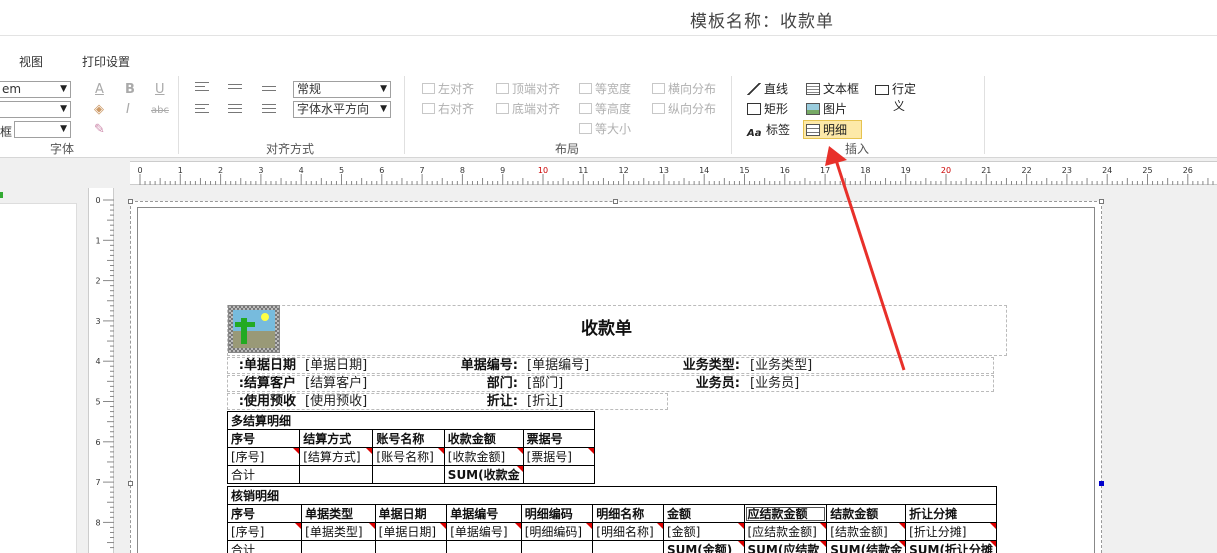 The width and height of the screenshot is (1217, 553). I want to click on same-width-button: 等宽度, so click(605, 89).